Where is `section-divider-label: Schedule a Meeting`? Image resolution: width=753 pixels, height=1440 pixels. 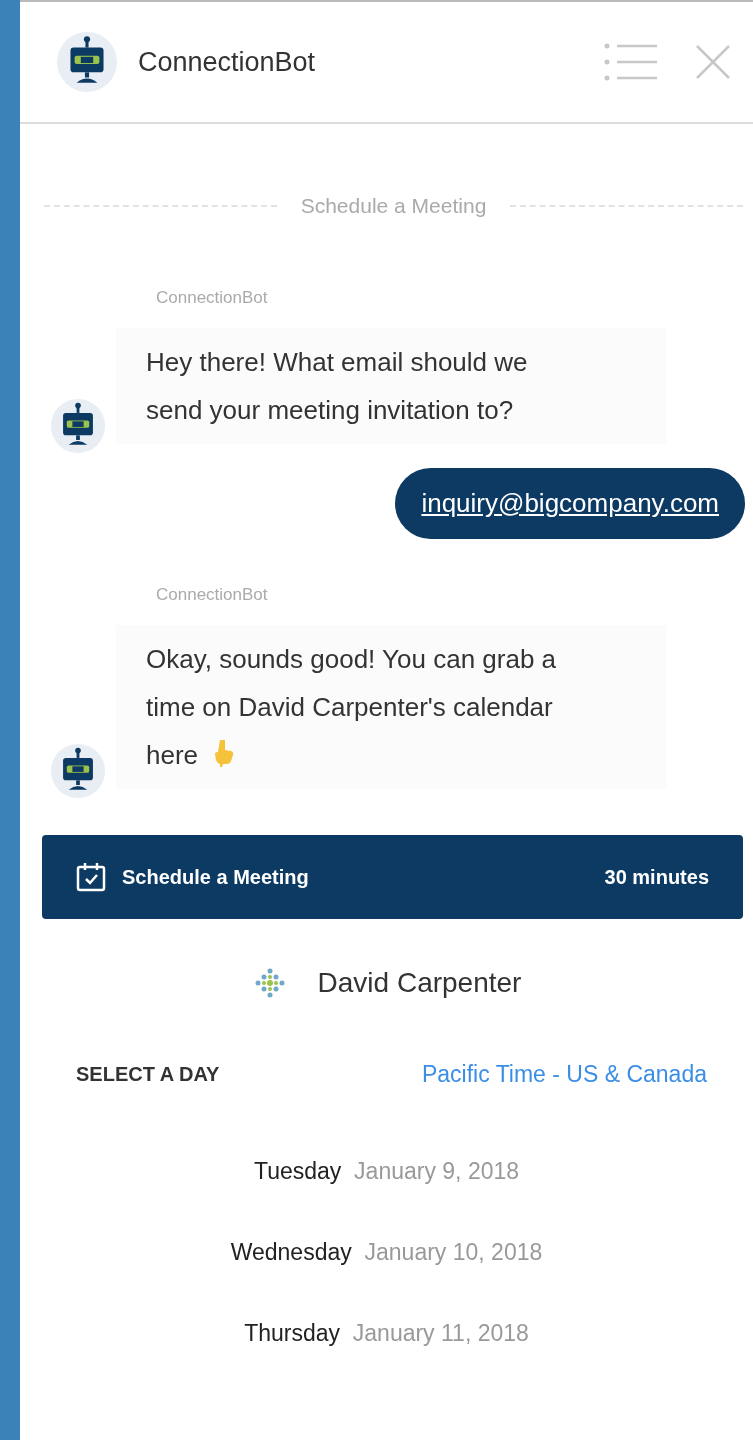 section-divider-label: Schedule a Meeting is located at coordinates (393, 206).